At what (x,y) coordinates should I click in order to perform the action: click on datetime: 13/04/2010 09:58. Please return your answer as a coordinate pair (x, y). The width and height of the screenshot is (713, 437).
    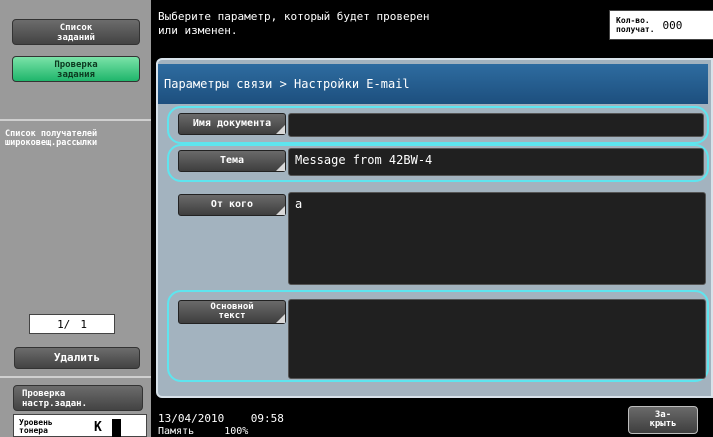
    Looking at the image, I should click on (221, 419).